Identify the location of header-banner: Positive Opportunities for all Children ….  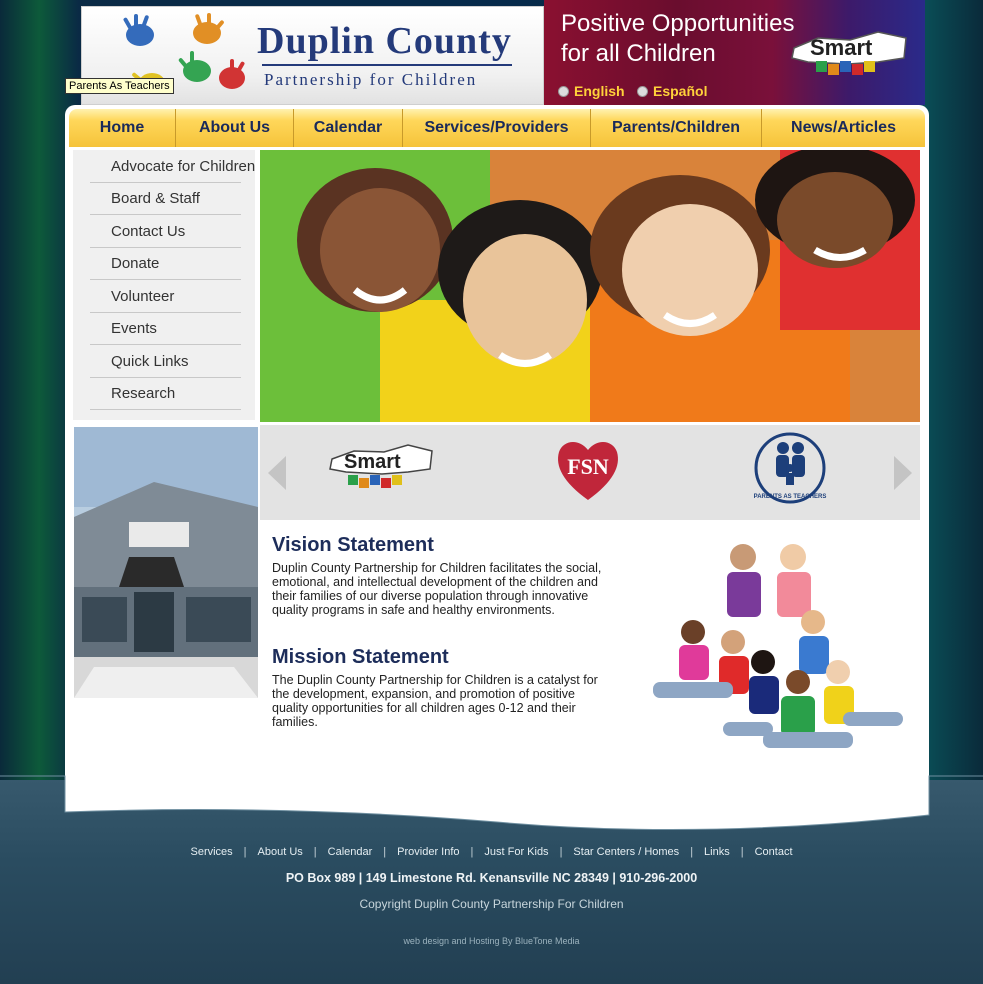
(734, 52).